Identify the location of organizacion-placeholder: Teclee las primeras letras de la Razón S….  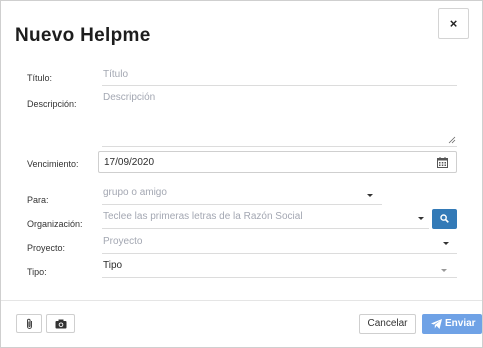
(203, 216).